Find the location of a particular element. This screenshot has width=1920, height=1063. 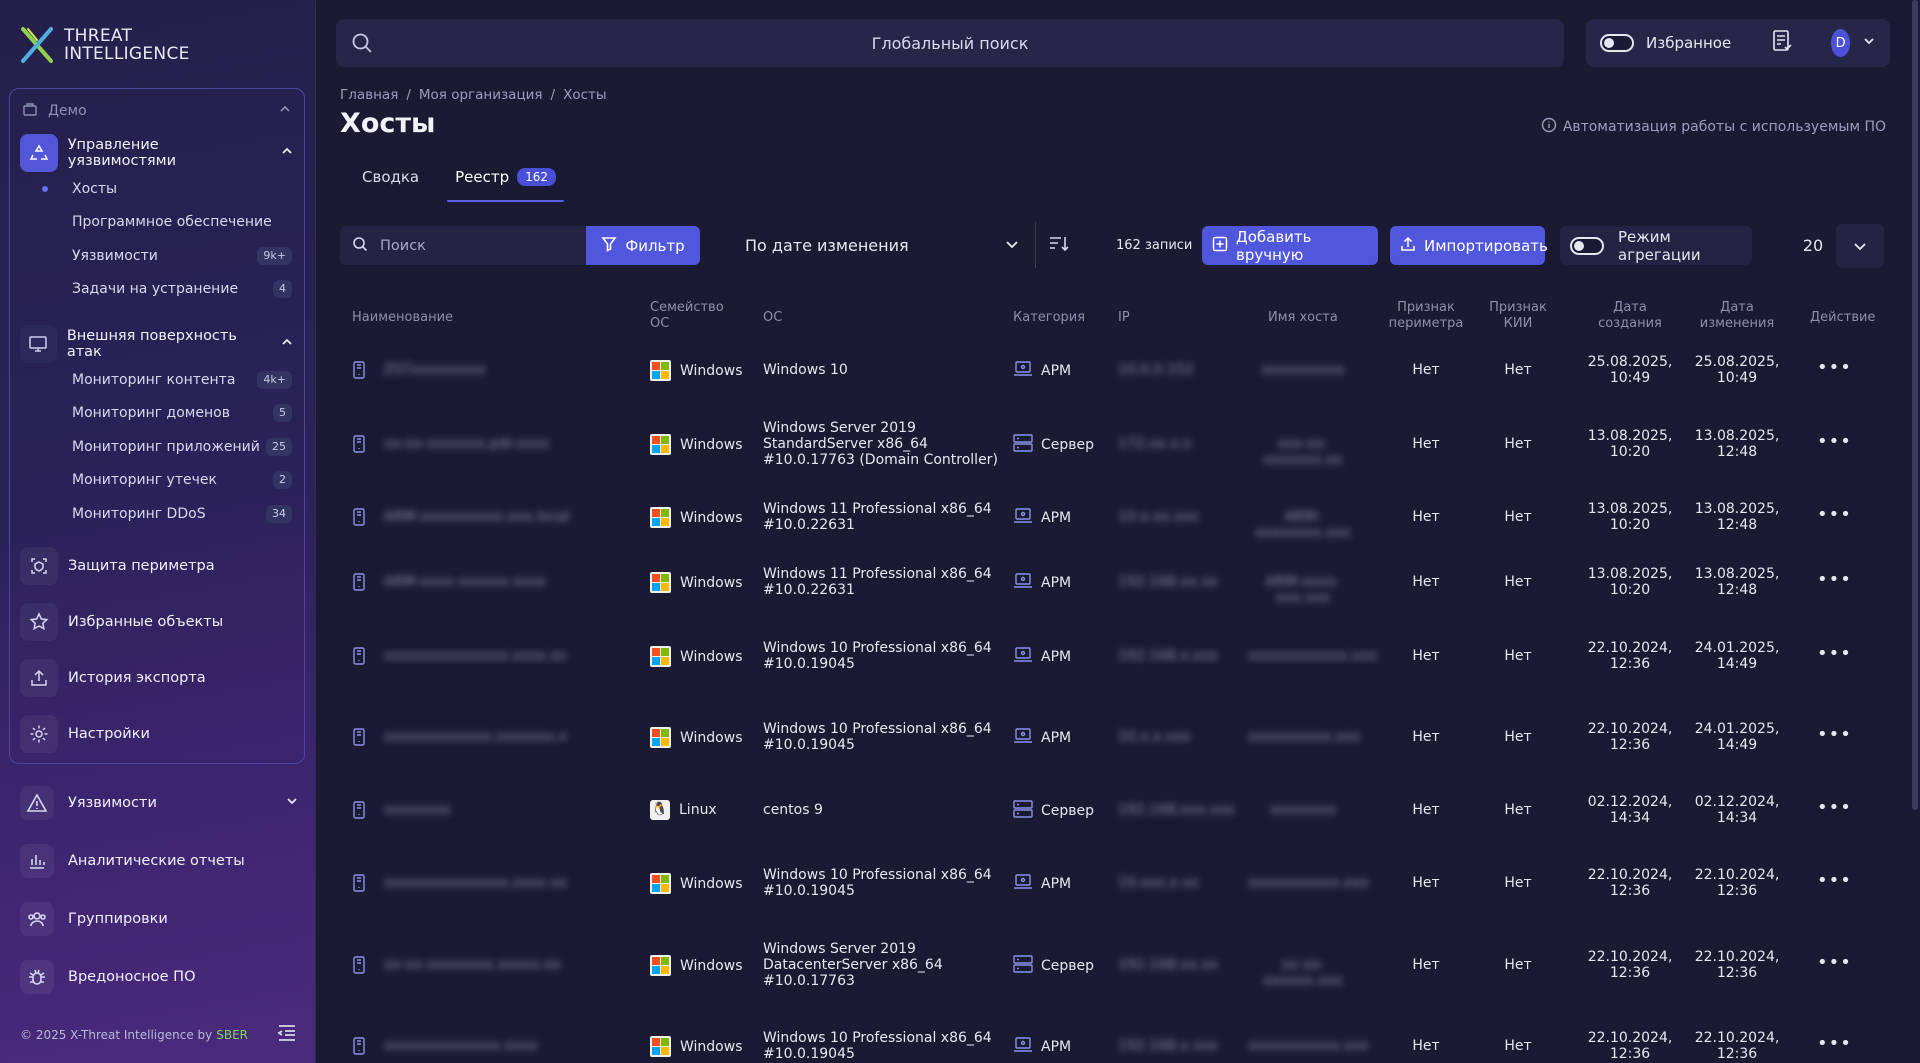

col-hostname: Имя хоста is located at coordinates (1303, 318).